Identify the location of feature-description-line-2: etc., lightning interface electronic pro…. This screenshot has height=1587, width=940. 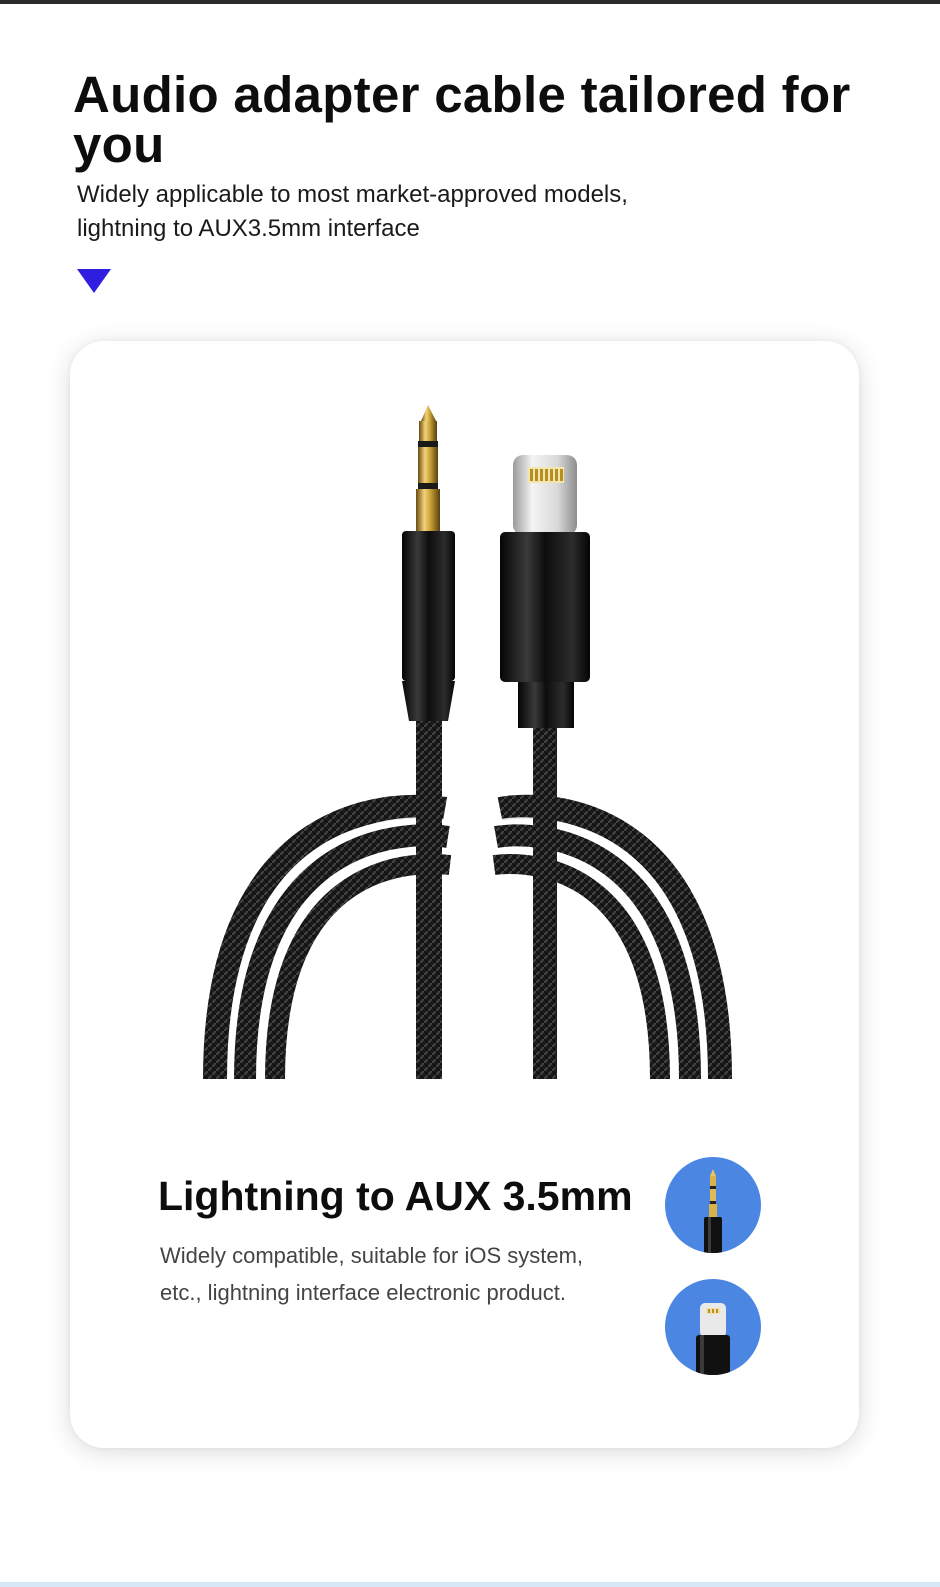
(363, 1292).